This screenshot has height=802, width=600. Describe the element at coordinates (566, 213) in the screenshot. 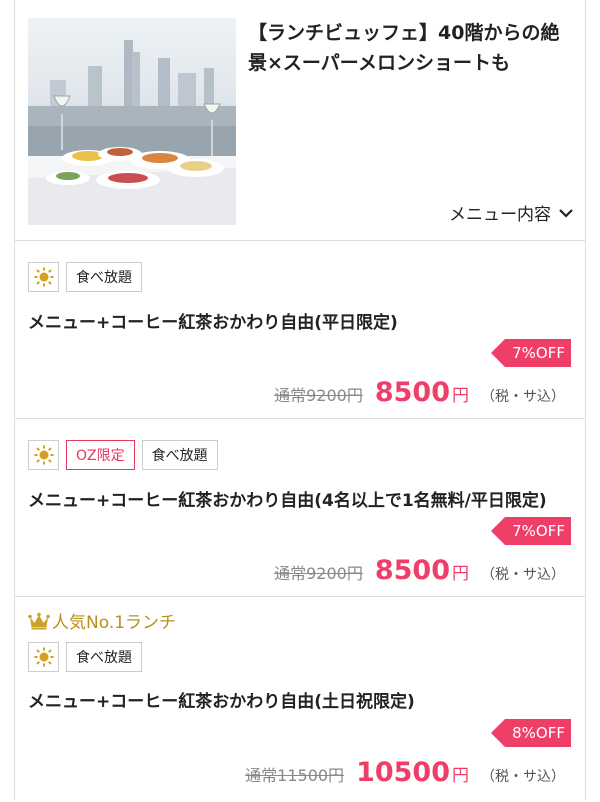

I see `chevron-down-icon` at that location.